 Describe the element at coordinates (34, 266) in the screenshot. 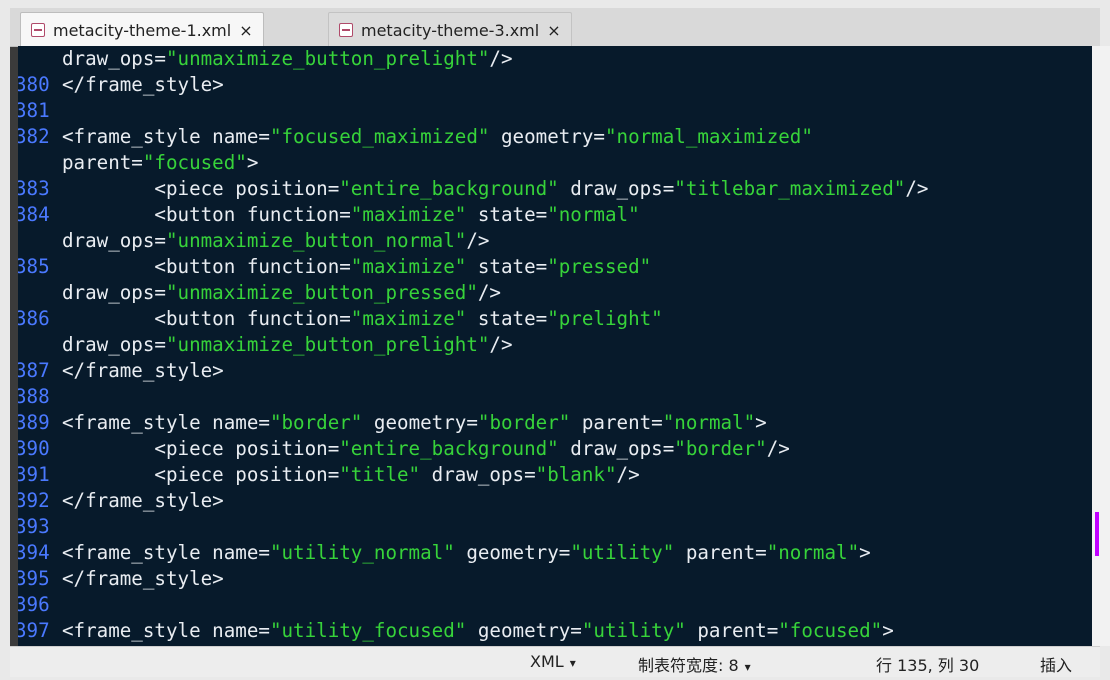

I see `line-number: 385` at that location.